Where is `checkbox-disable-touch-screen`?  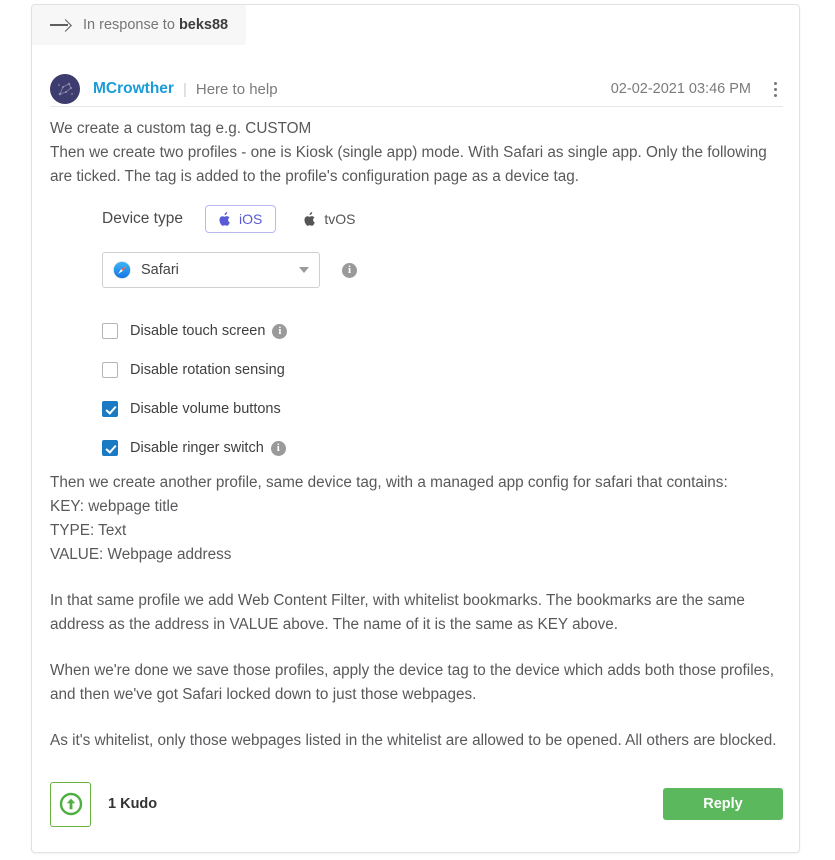 checkbox-disable-touch-screen is located at coordinates (110, 331).